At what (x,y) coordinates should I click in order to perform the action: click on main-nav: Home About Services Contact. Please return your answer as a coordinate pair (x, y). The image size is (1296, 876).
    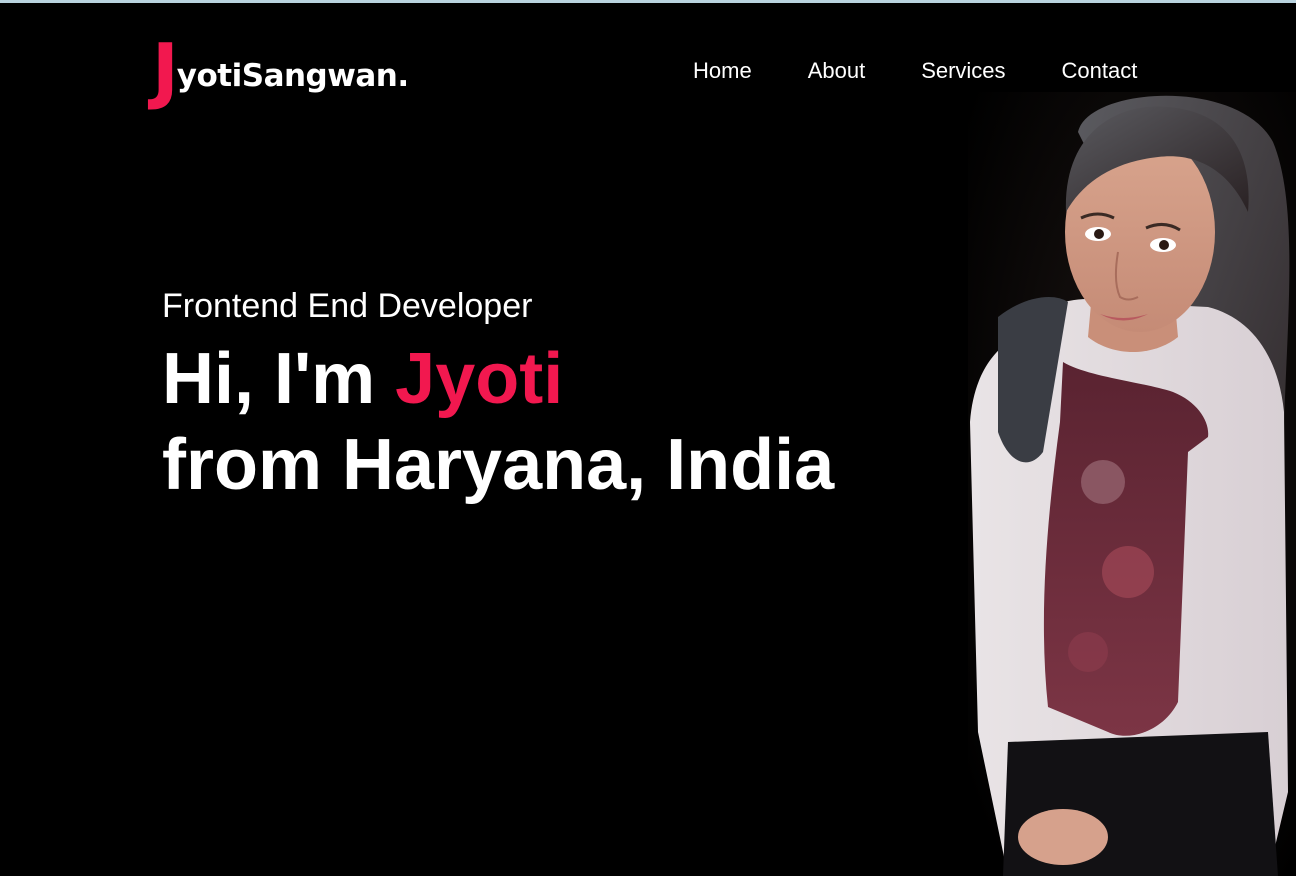
    Looking at the image, I should click on (915, 71).